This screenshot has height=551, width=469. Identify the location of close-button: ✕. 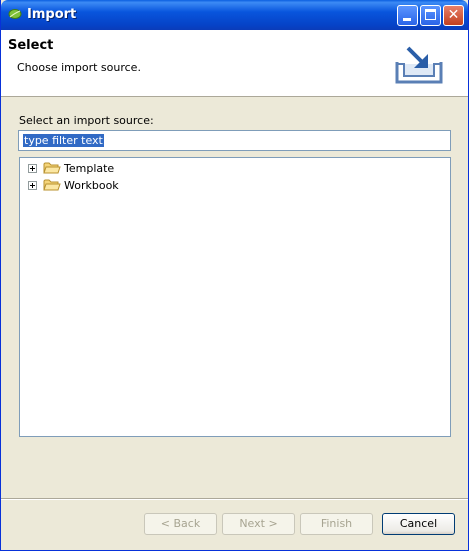
(453, 15).